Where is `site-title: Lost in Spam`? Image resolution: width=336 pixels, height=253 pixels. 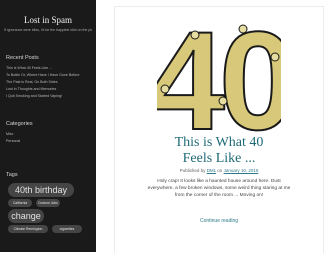 site-title: Lost in Spam is located at coordinates (48, 20).